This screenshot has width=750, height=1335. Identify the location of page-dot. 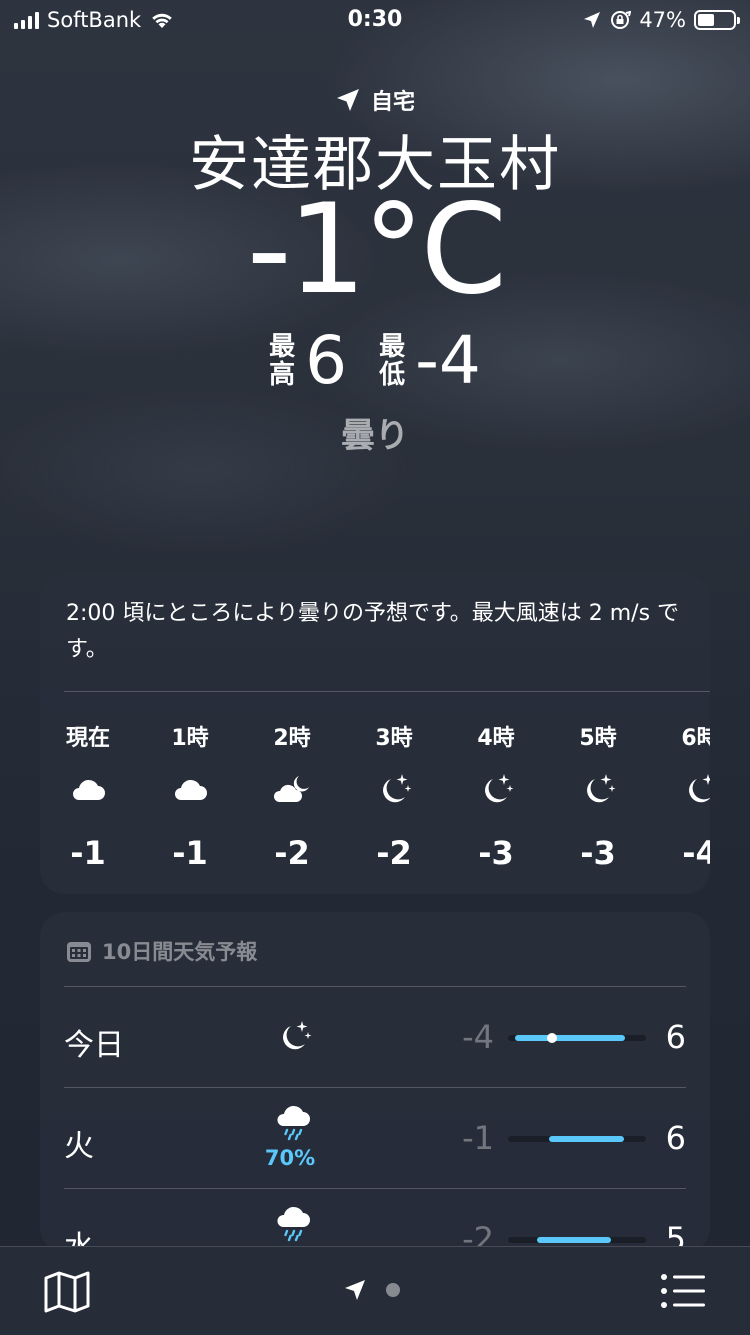
(393, 1290).